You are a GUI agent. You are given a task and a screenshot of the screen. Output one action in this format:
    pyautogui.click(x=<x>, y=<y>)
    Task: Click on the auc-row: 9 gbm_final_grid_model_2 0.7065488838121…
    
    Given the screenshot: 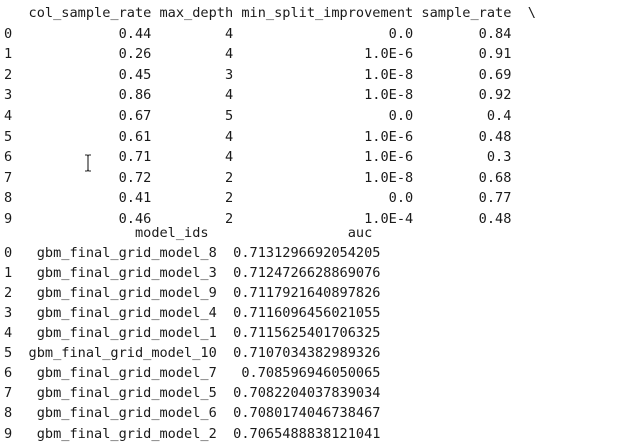 What is the action you would take?
    pyautogui.click(x=192, y=434)
    